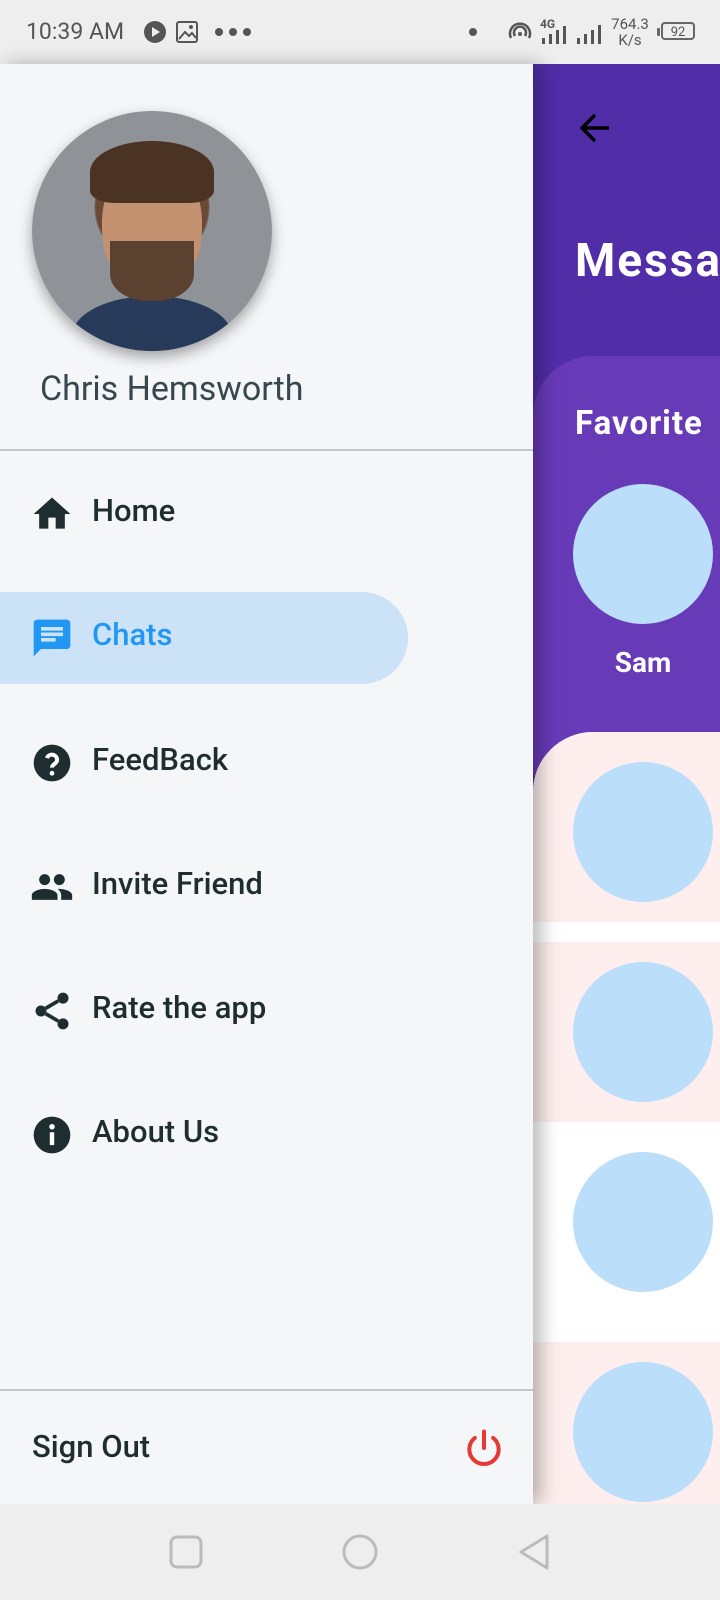 The height and width of the screenshot is (1600, 720). Describe the element at coordinates (52, 638) in the screenshot. I see `chat-icon` at that location.